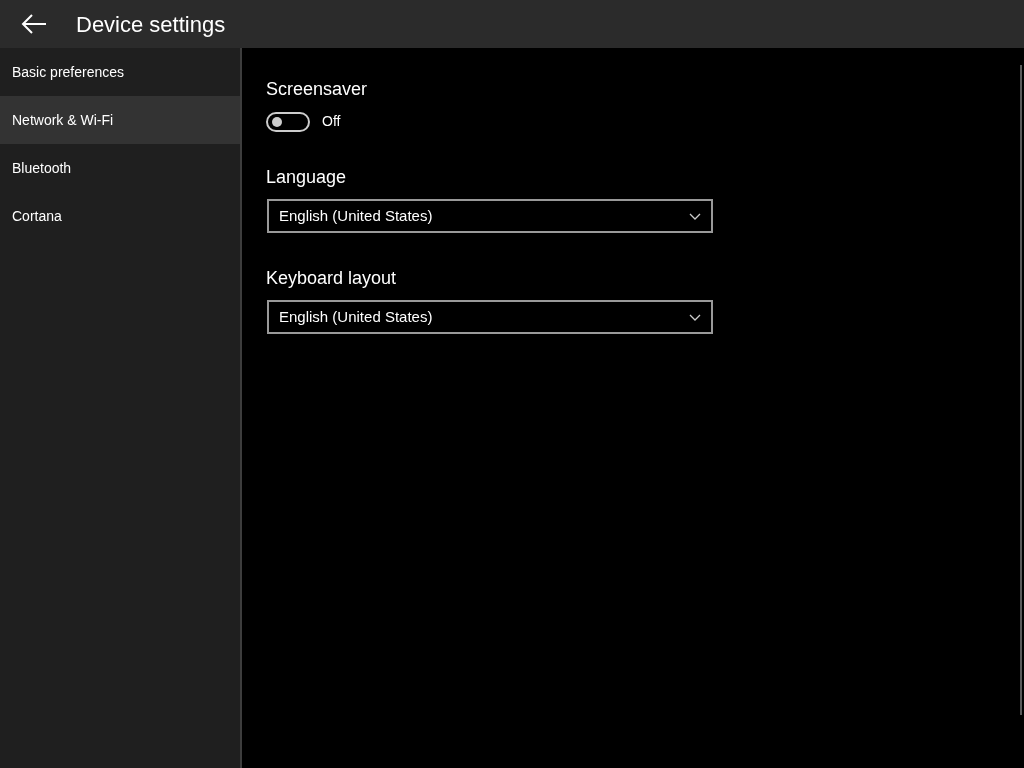 Image resolution: width=1024 pixels, height=768 pixels. I want to click on toggle-state: Off, so click(331, 121).